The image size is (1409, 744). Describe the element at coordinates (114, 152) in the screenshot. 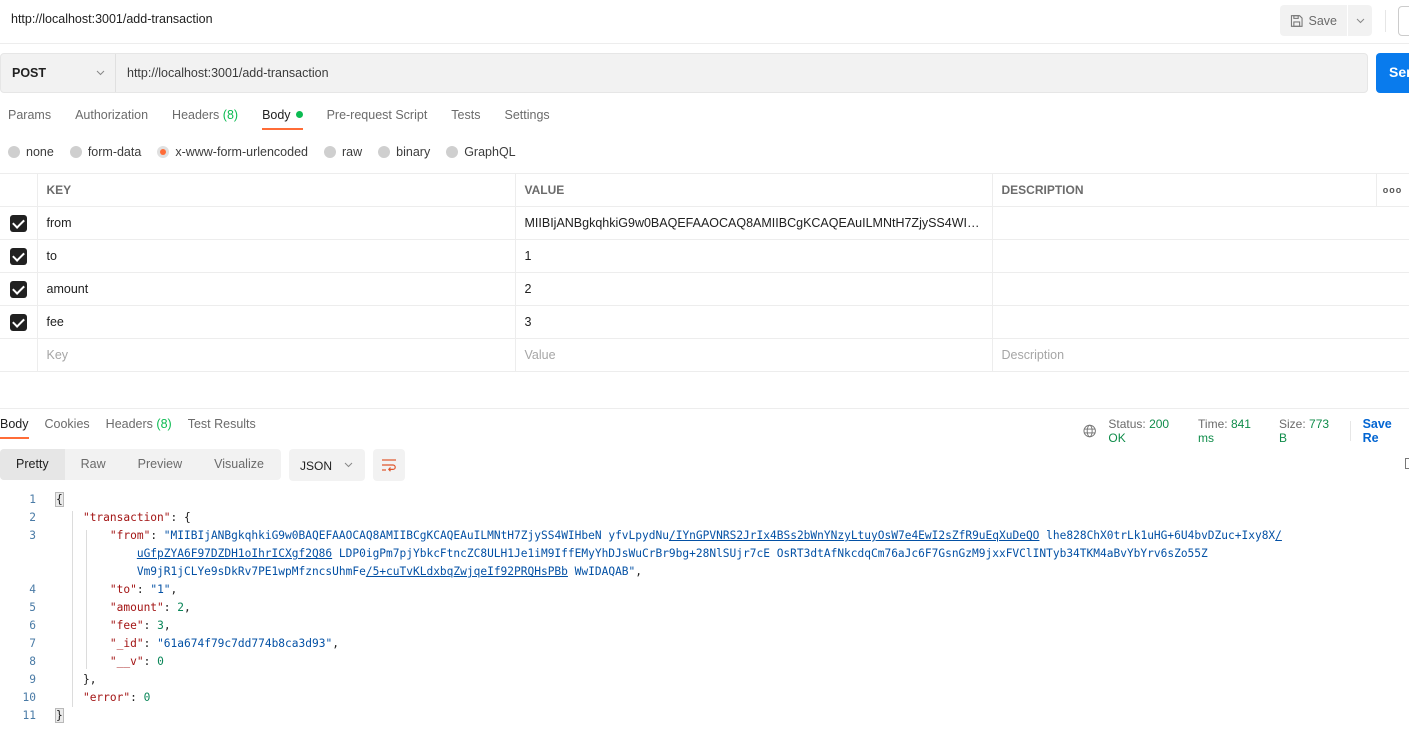

I see `radio-label: form-data` at that location.